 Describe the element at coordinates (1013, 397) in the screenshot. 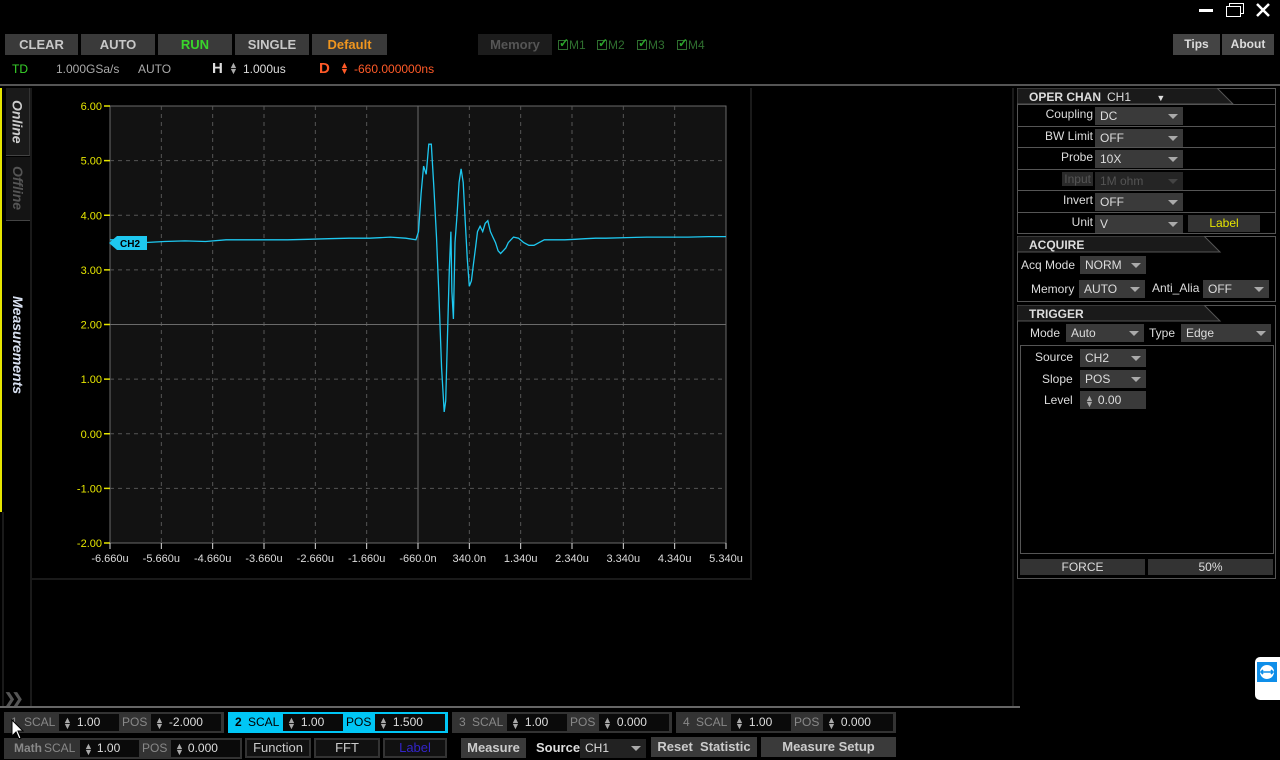

I see `right-separator` at that location.